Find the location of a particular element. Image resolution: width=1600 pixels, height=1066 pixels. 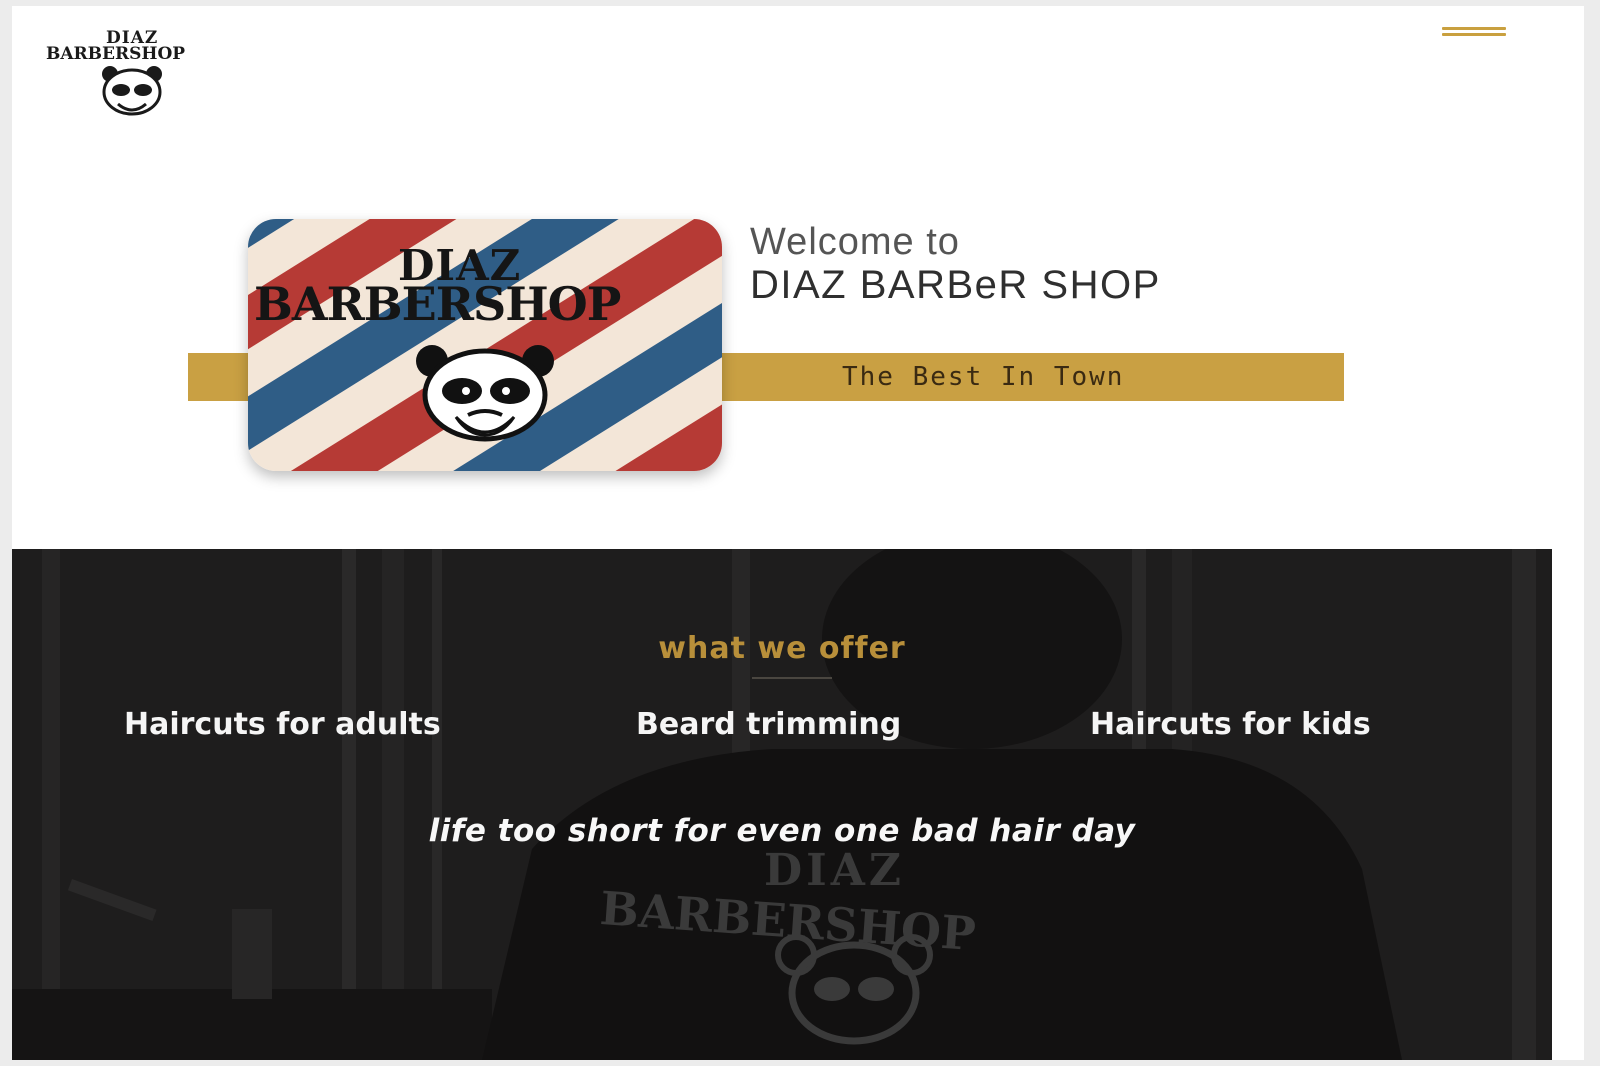

quote-text: life too short for even one bad hair day is located at coordinates (782, 831).